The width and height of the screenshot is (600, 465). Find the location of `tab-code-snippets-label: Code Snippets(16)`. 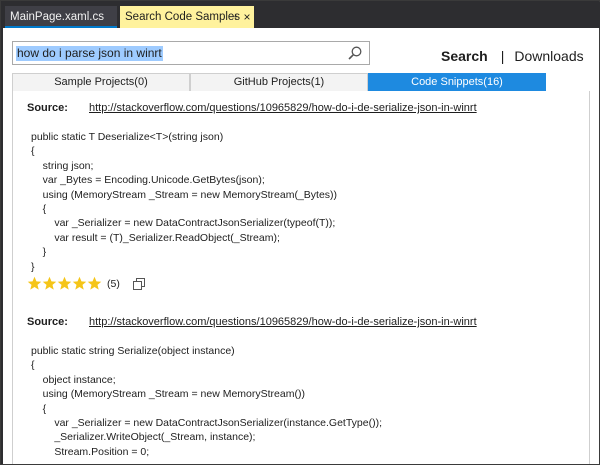

tab-code-snippets-label: Code Snippets(16) is located at coordinates (457, 82).